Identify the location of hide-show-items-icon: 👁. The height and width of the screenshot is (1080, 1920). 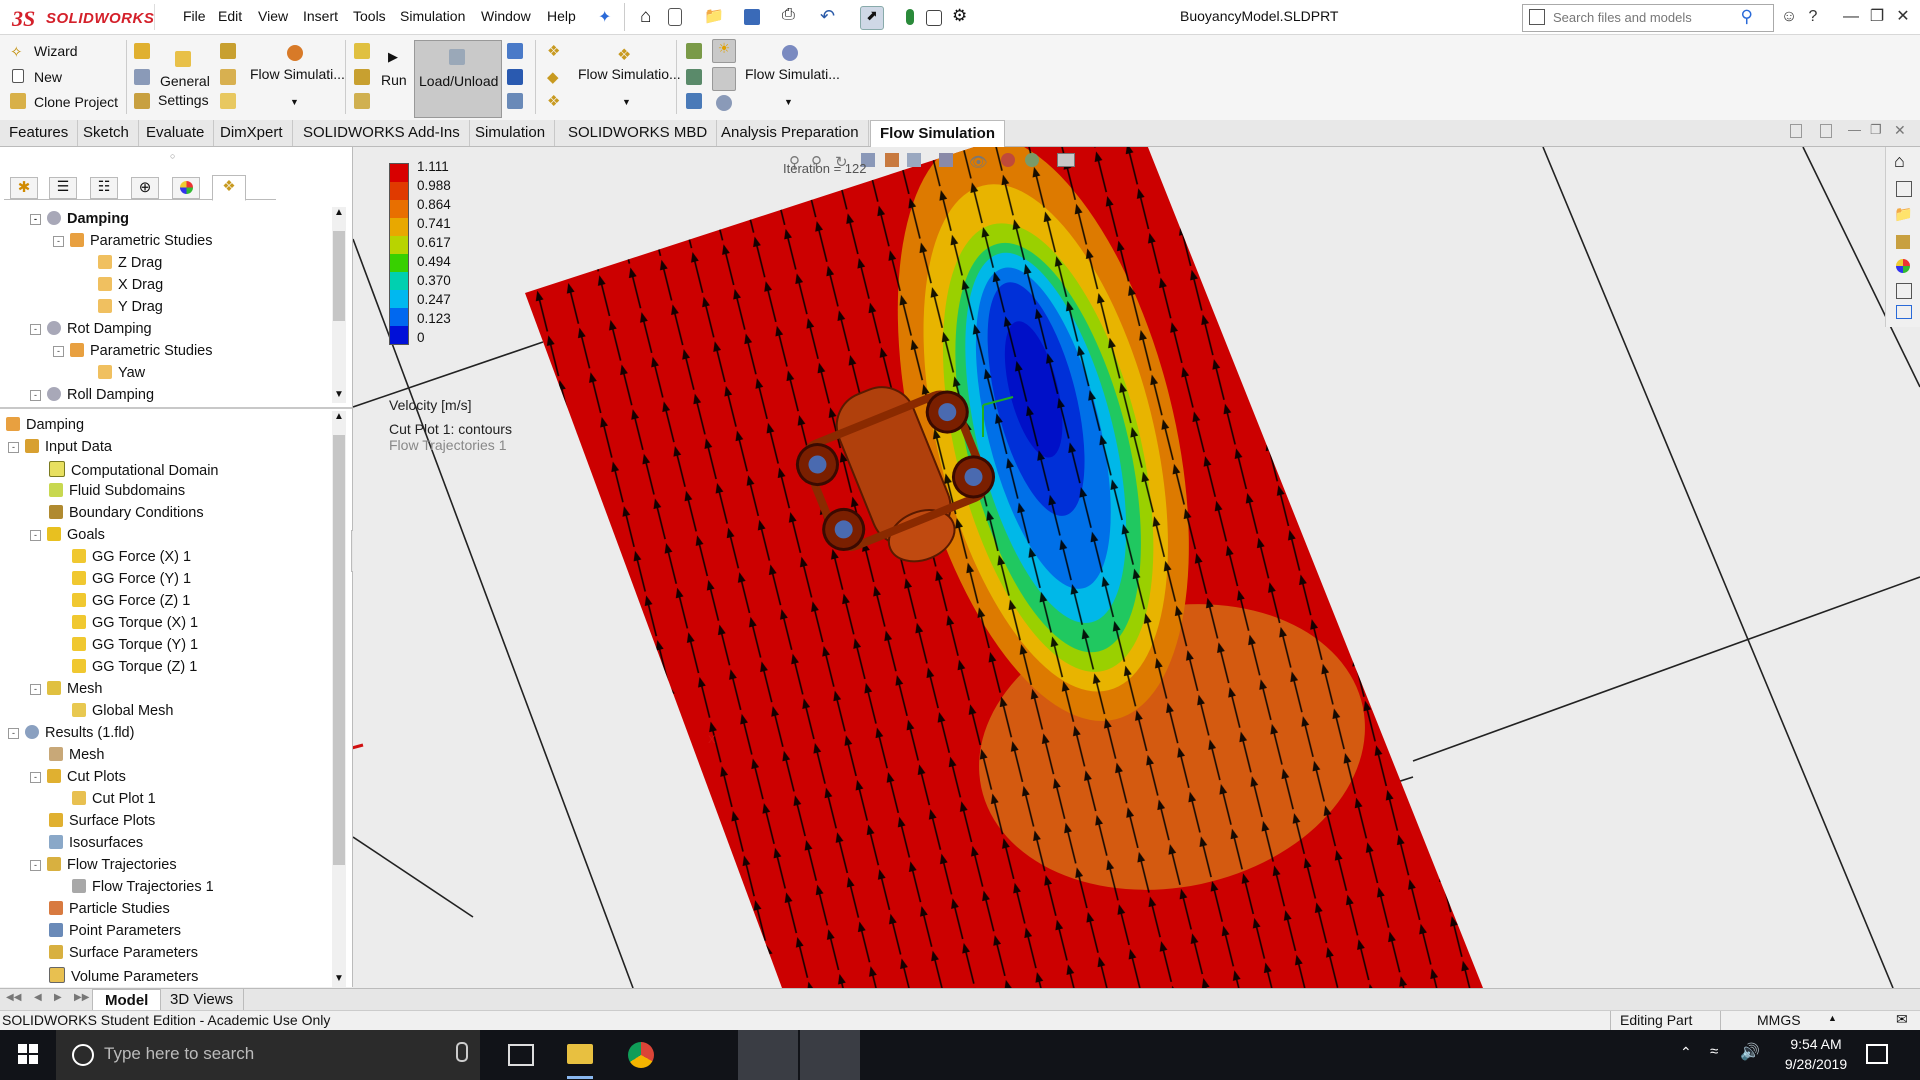
(978, 162).